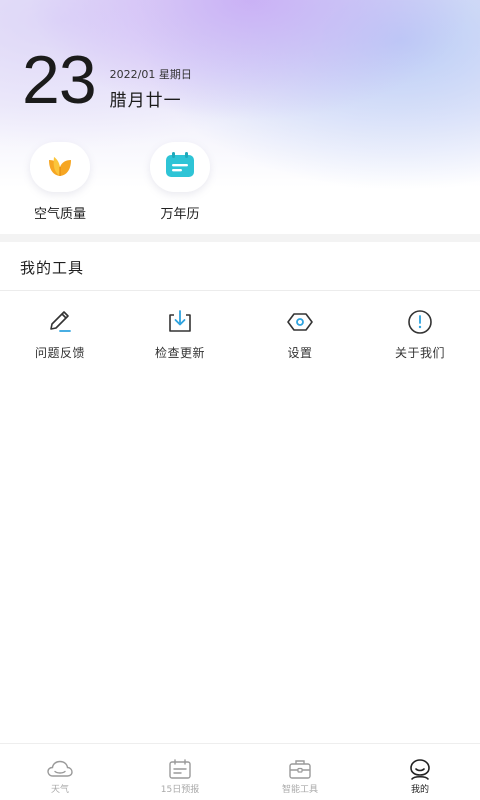  Describe the element at coordinates (300, 353) in the screenshot. I see `settings-label: 设置` at that location.